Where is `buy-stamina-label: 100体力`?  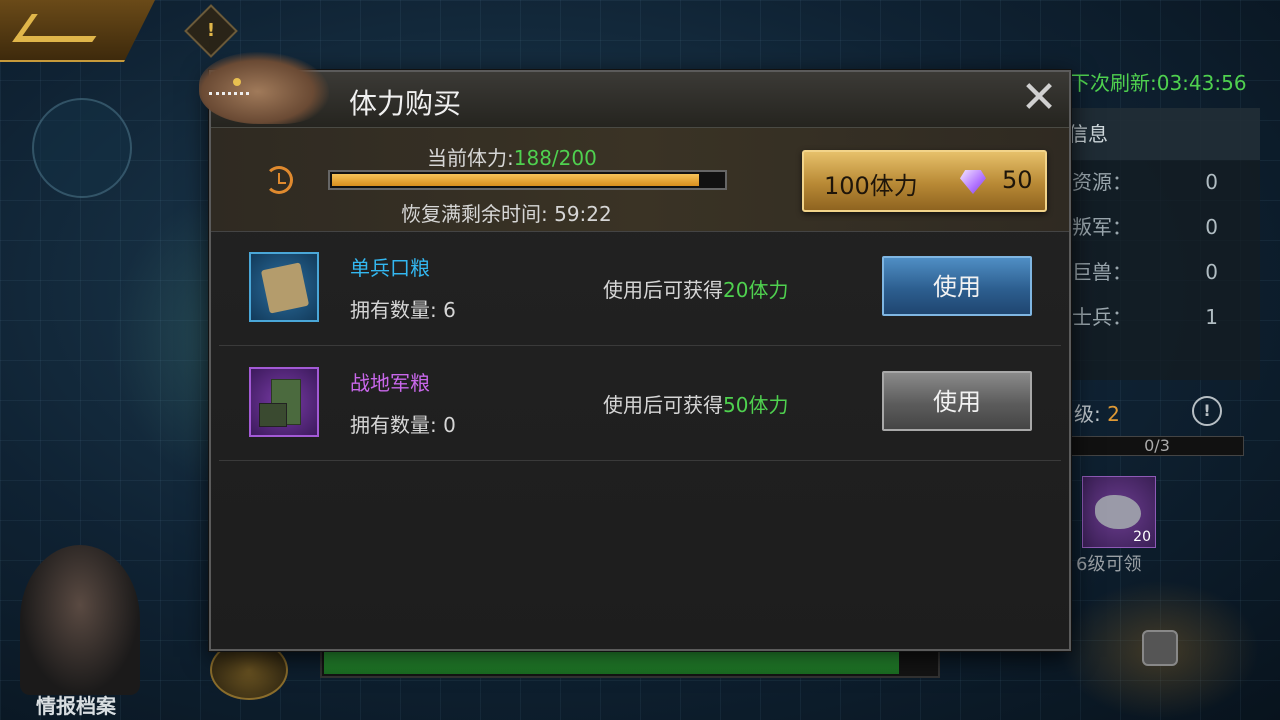
buy-stamina-label: 100体力 is located at coordinates (871, 186).